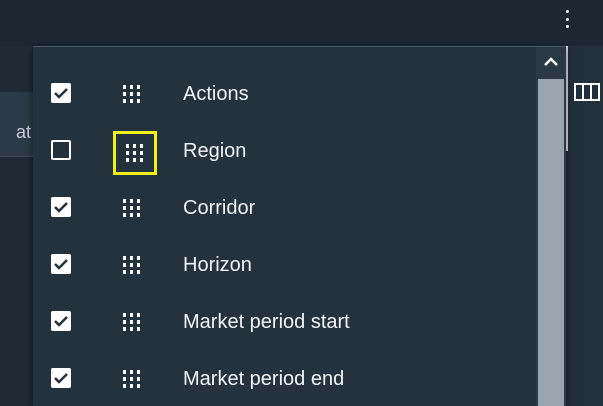  Describe the element at coordinates (264, 379) in the screenshot. I see `column-label: Market period end` at that location.